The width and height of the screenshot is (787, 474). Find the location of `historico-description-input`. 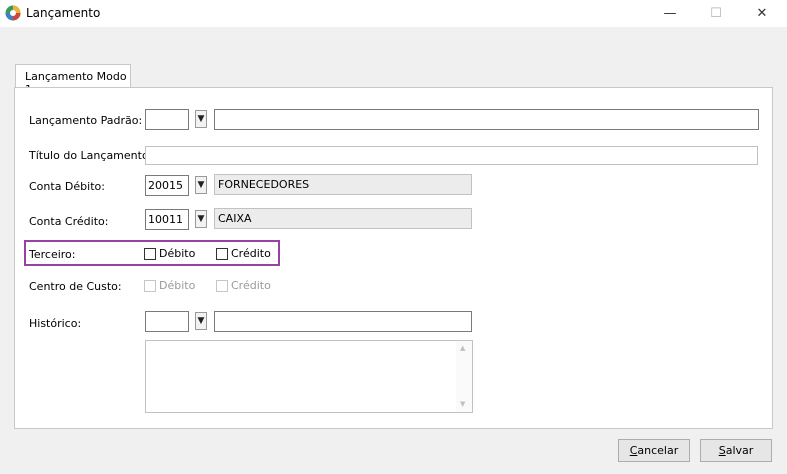

historico-description-input is located at coordinates (343, 321).